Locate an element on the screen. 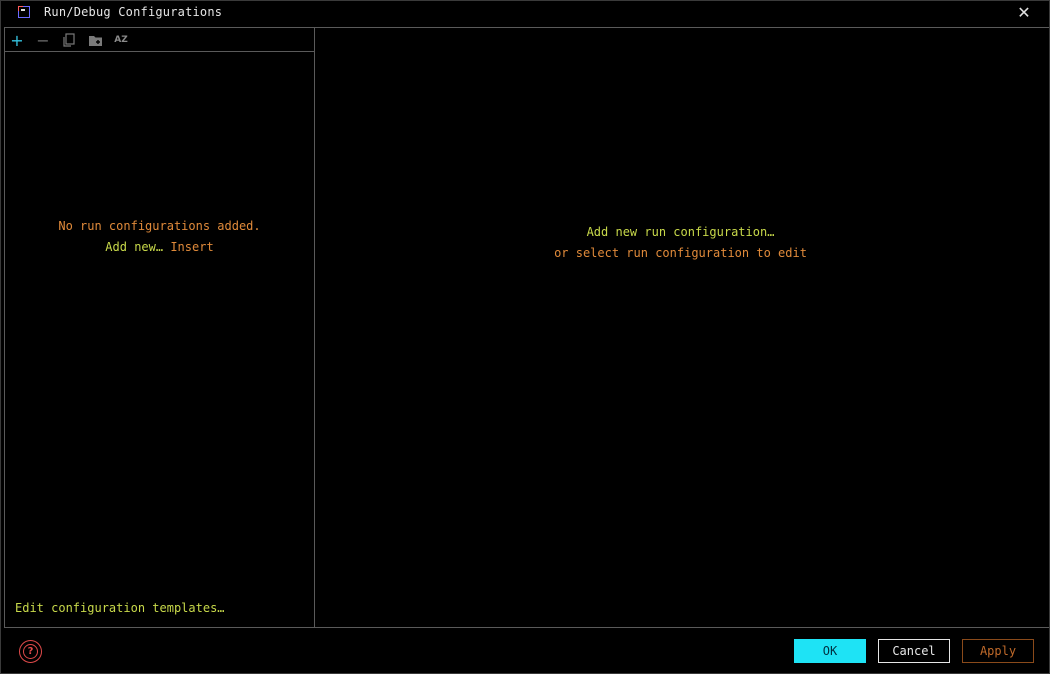 This screenshot has height=674, width=1050. copy-configuration-button is located at coordinates (69, 40).